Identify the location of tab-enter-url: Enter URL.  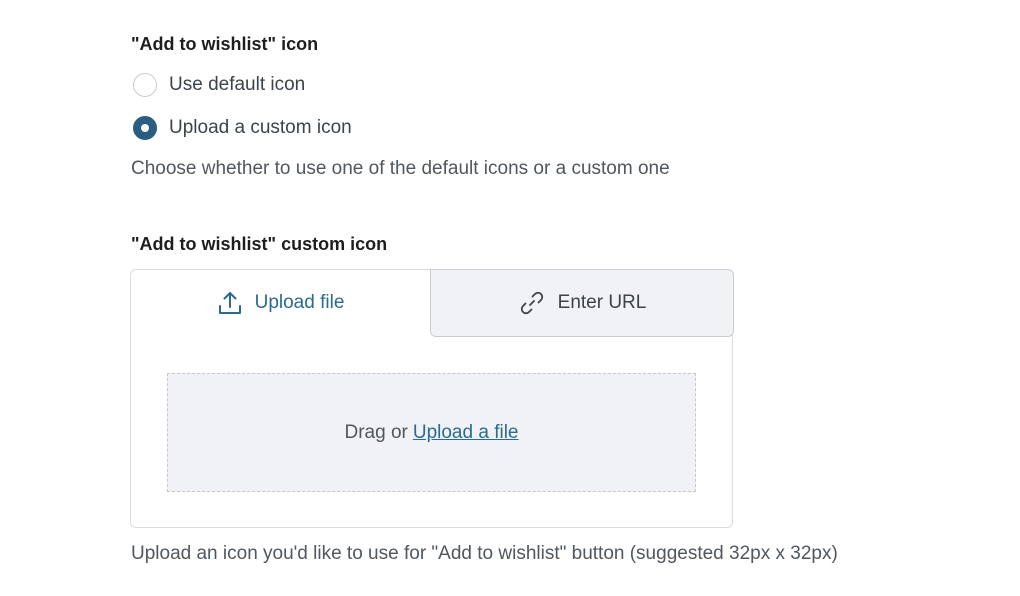
(582, 303).